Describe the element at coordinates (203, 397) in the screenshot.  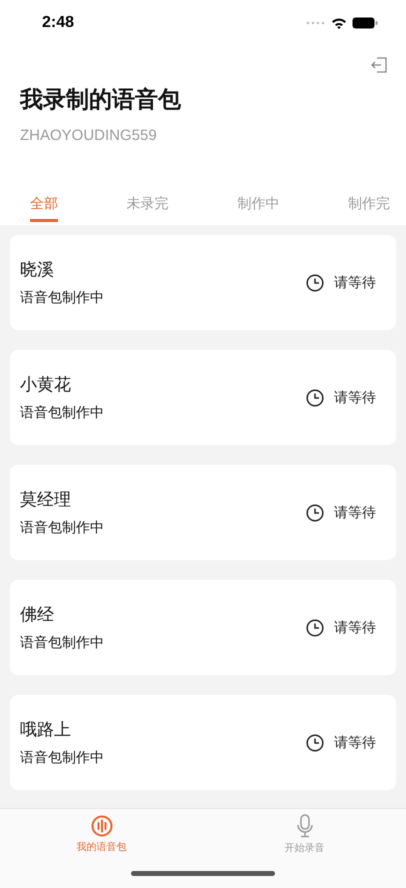
I see `voice-pack-card: 小黄花 语音包制作中 请等待` at that location.